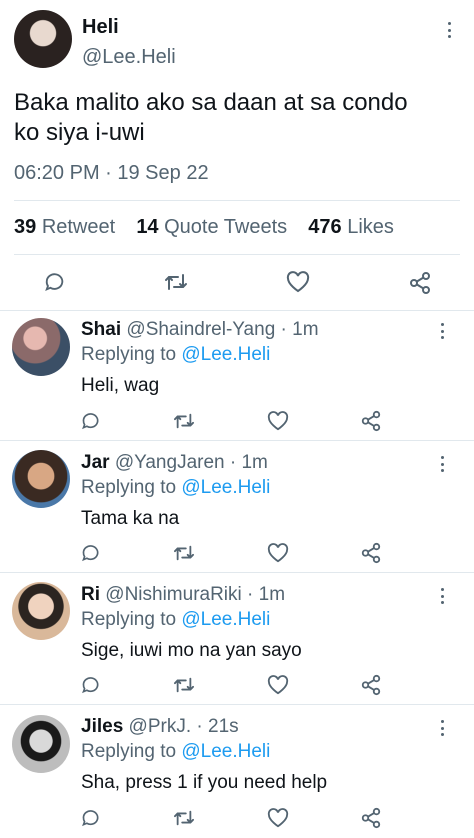 The height and width of the screenshot is (838, 474). Describe the element at coordinates (100, 27) in the screenshot. I see `author-name: Heli` at that location.